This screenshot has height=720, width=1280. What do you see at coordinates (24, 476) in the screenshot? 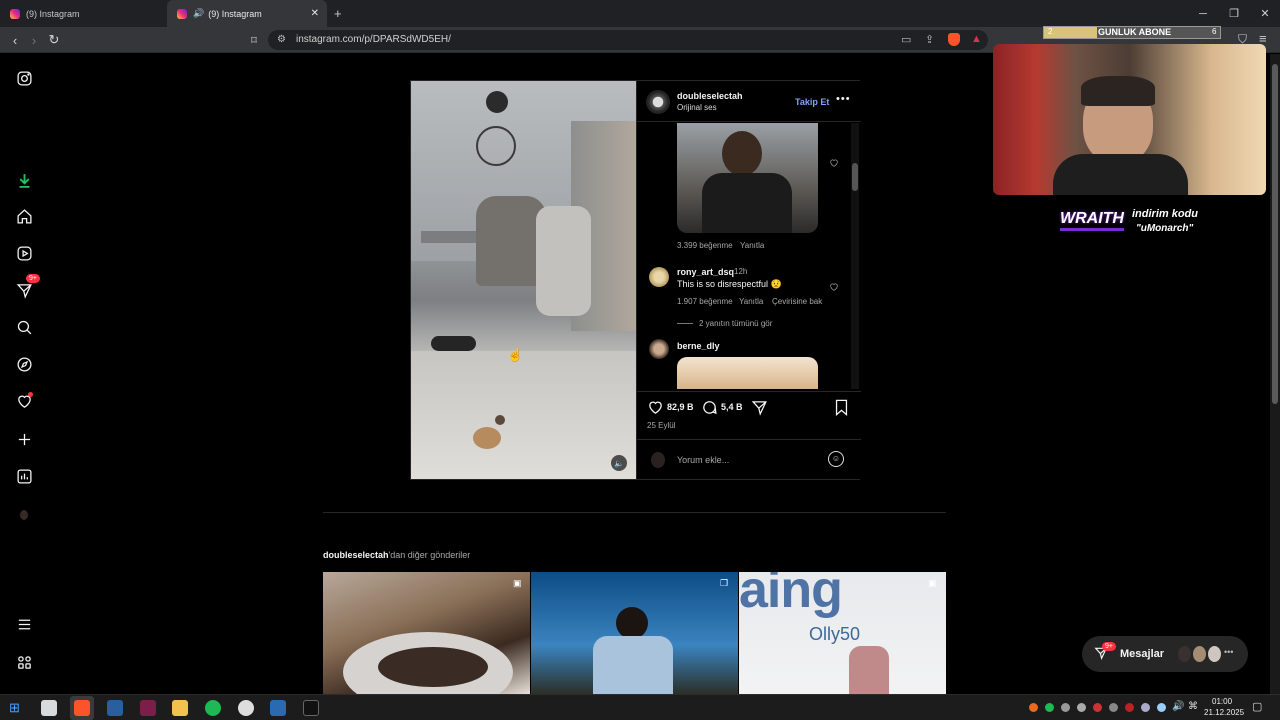
I see `dashboard-icon` at bounding box center [24, 476].